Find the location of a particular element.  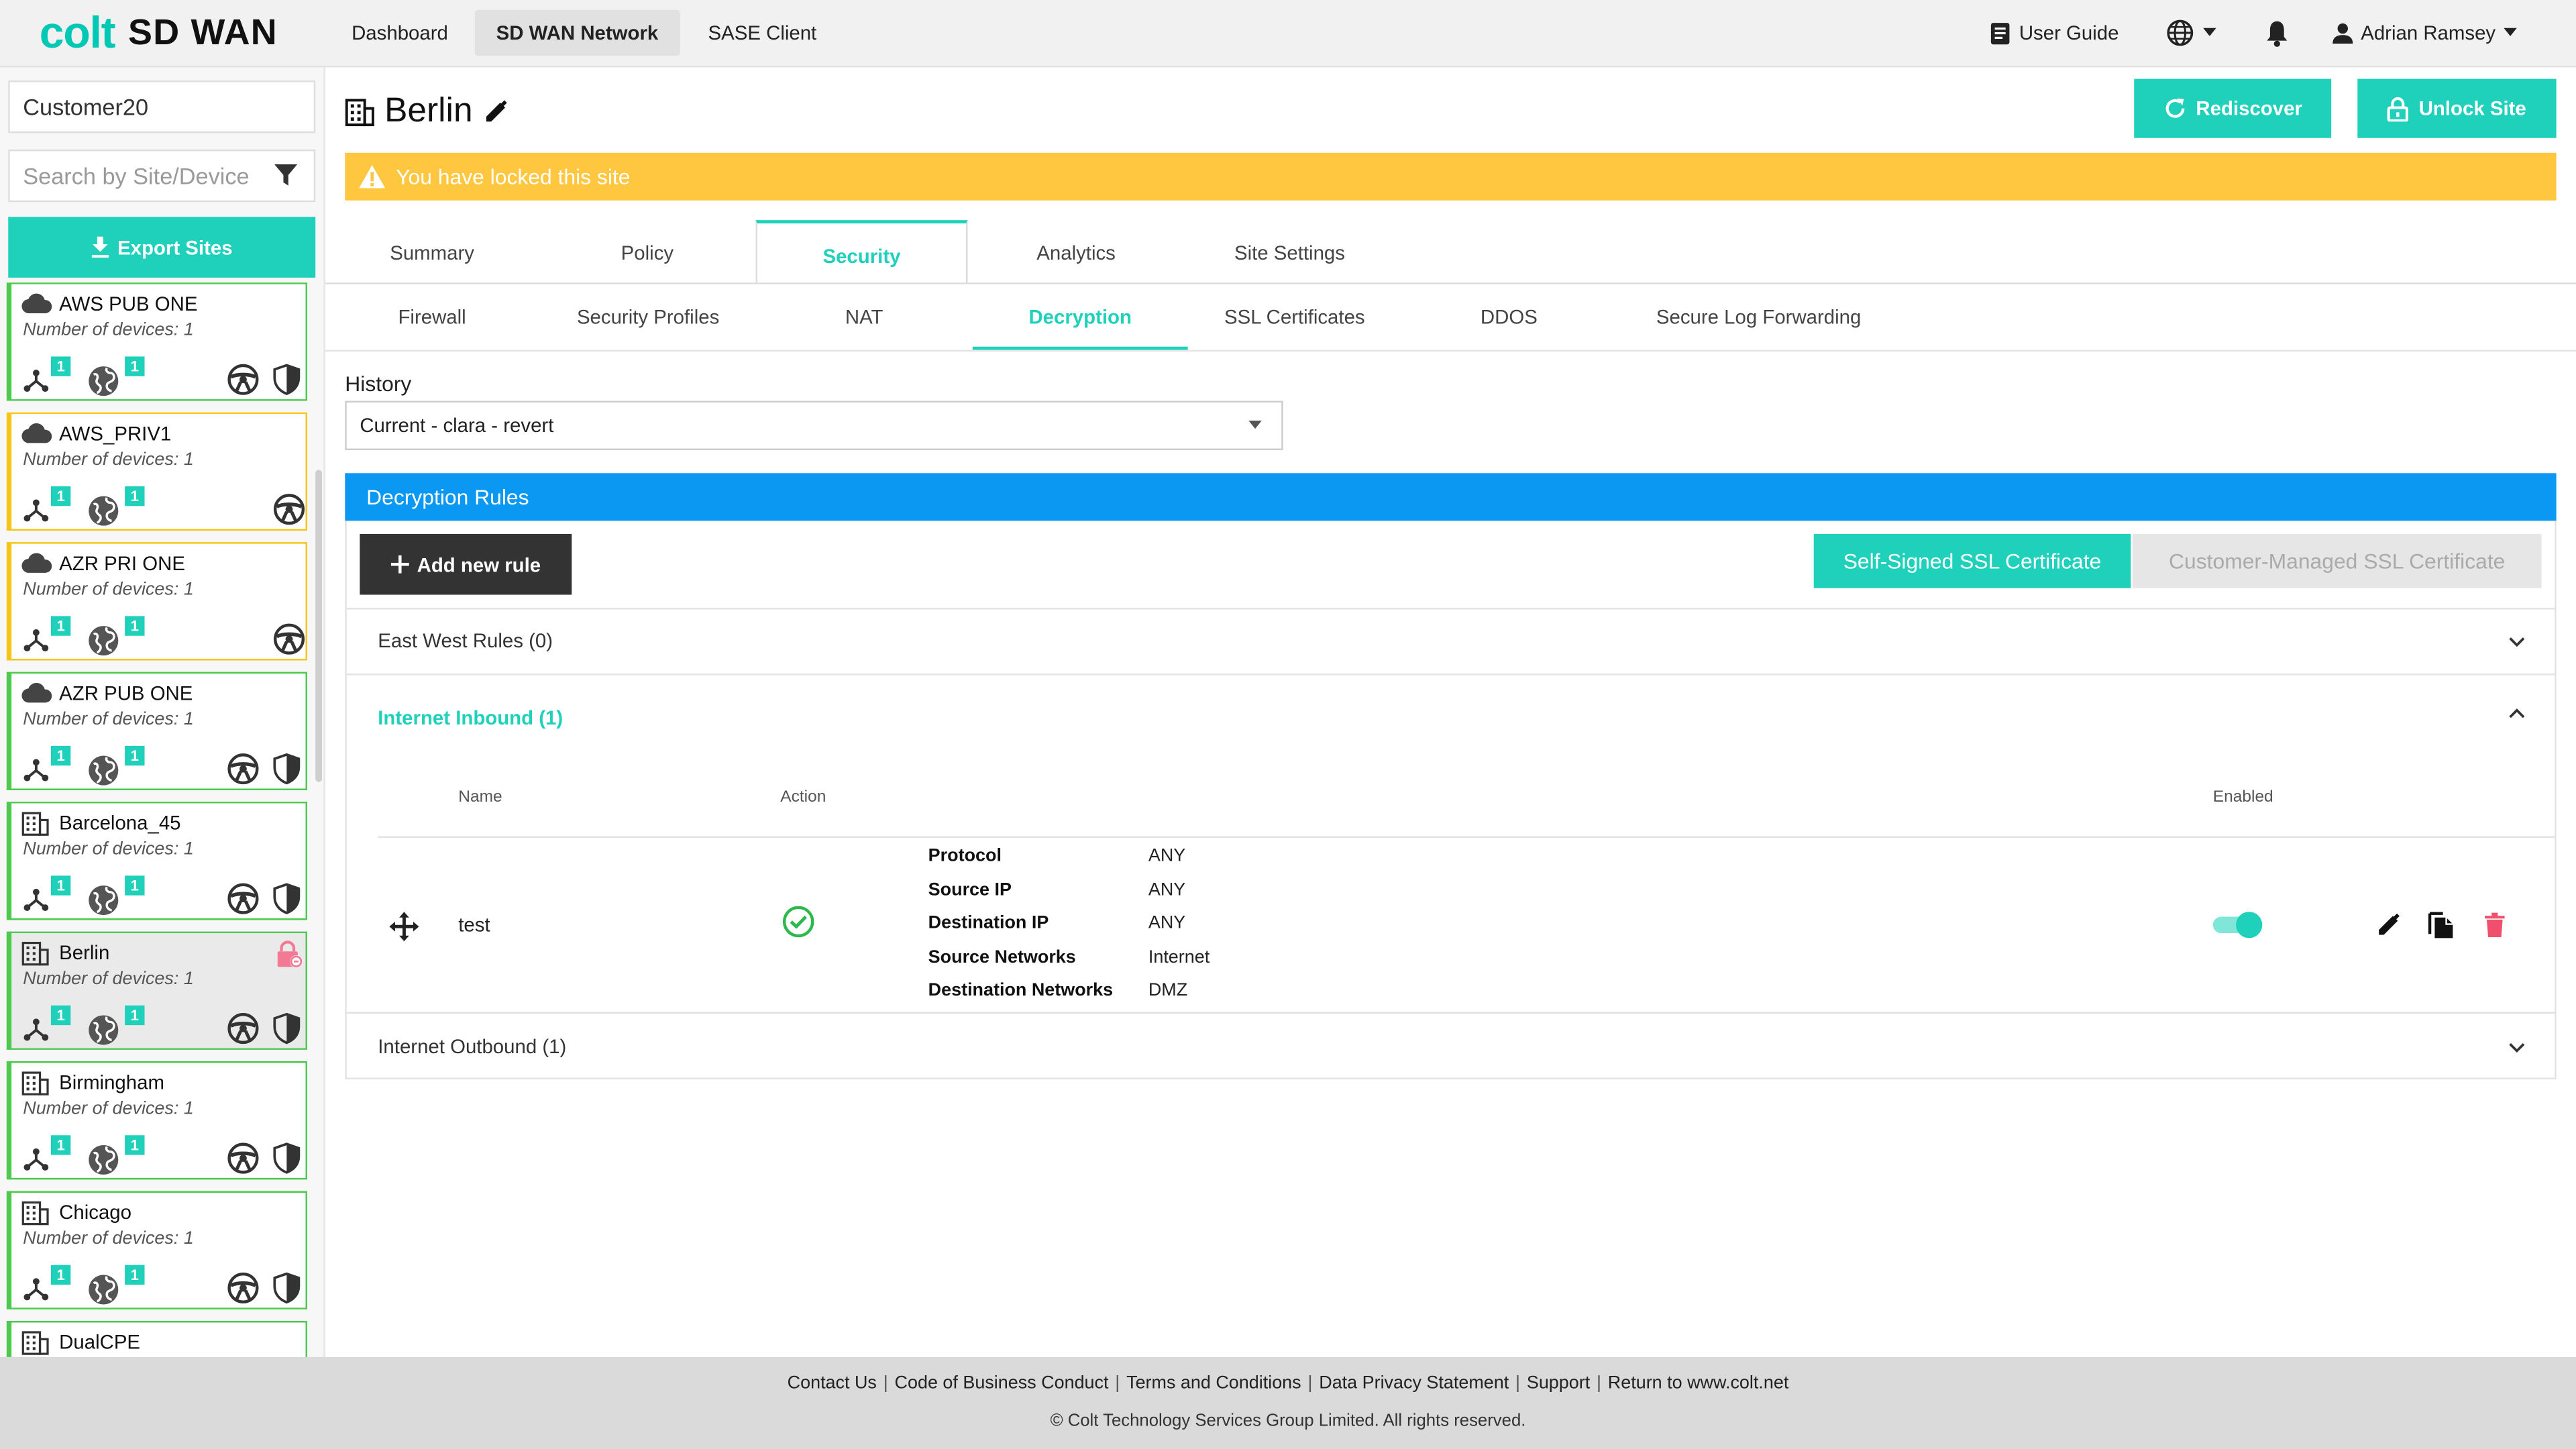

condition-key: Destination Networks is located at coordinates (1021, 991).